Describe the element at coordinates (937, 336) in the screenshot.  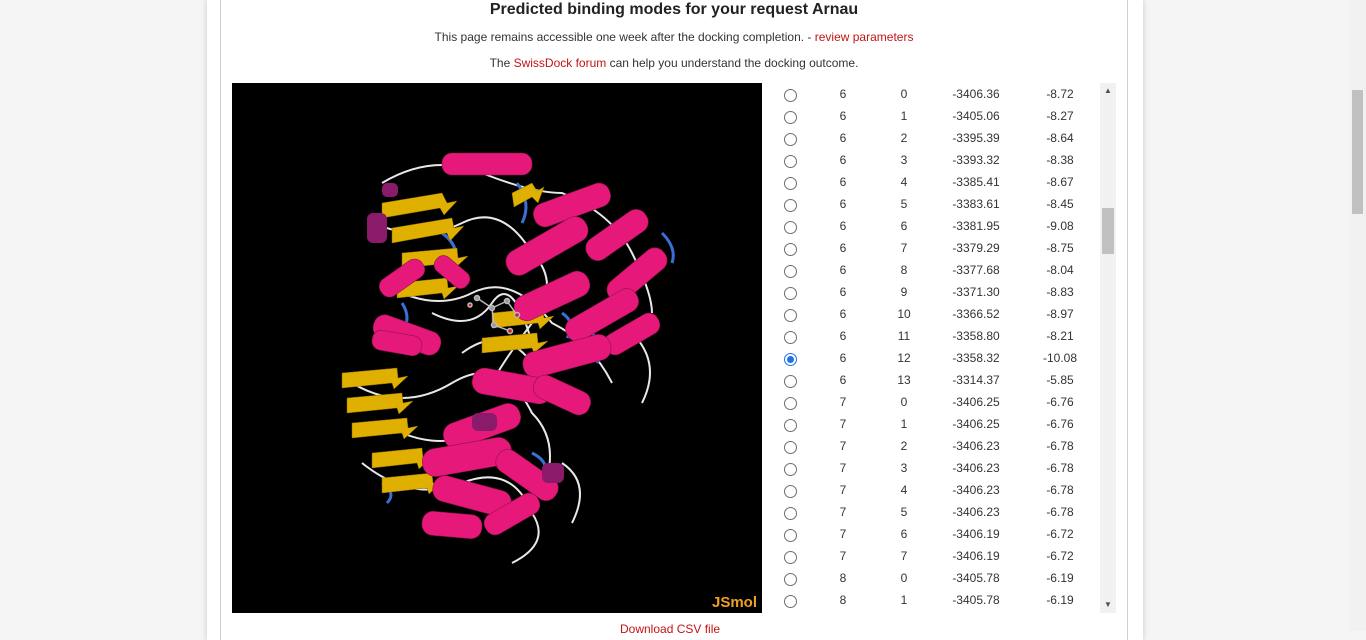
I see `table-row: 6 11 -3358.80 -8.21` at that location.